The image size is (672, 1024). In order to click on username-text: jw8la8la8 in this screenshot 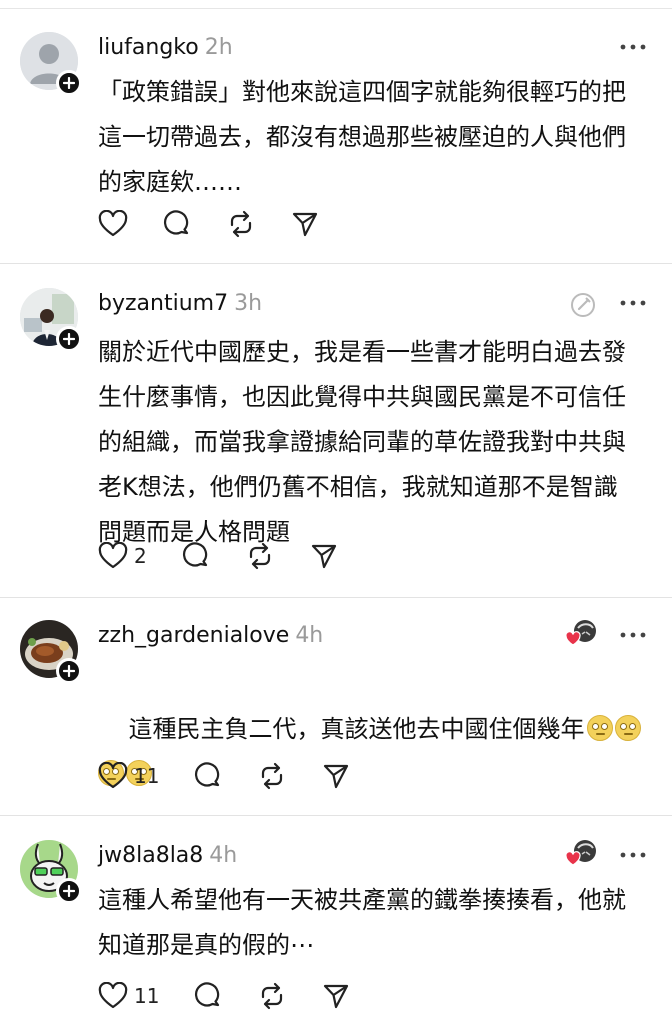, I will do `click(150, 855)`.